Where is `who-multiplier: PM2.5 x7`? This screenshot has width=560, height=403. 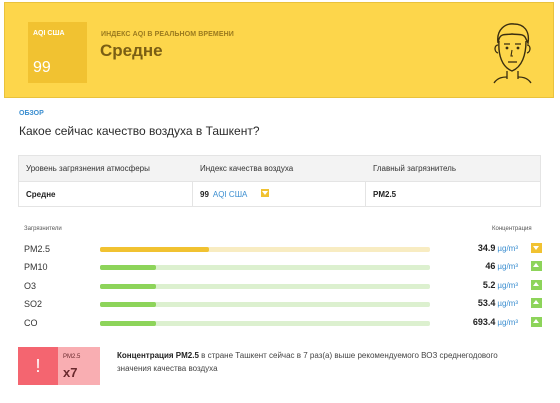 who-multiplier: PM2.5 x7 is located at coordinates (79, 366).